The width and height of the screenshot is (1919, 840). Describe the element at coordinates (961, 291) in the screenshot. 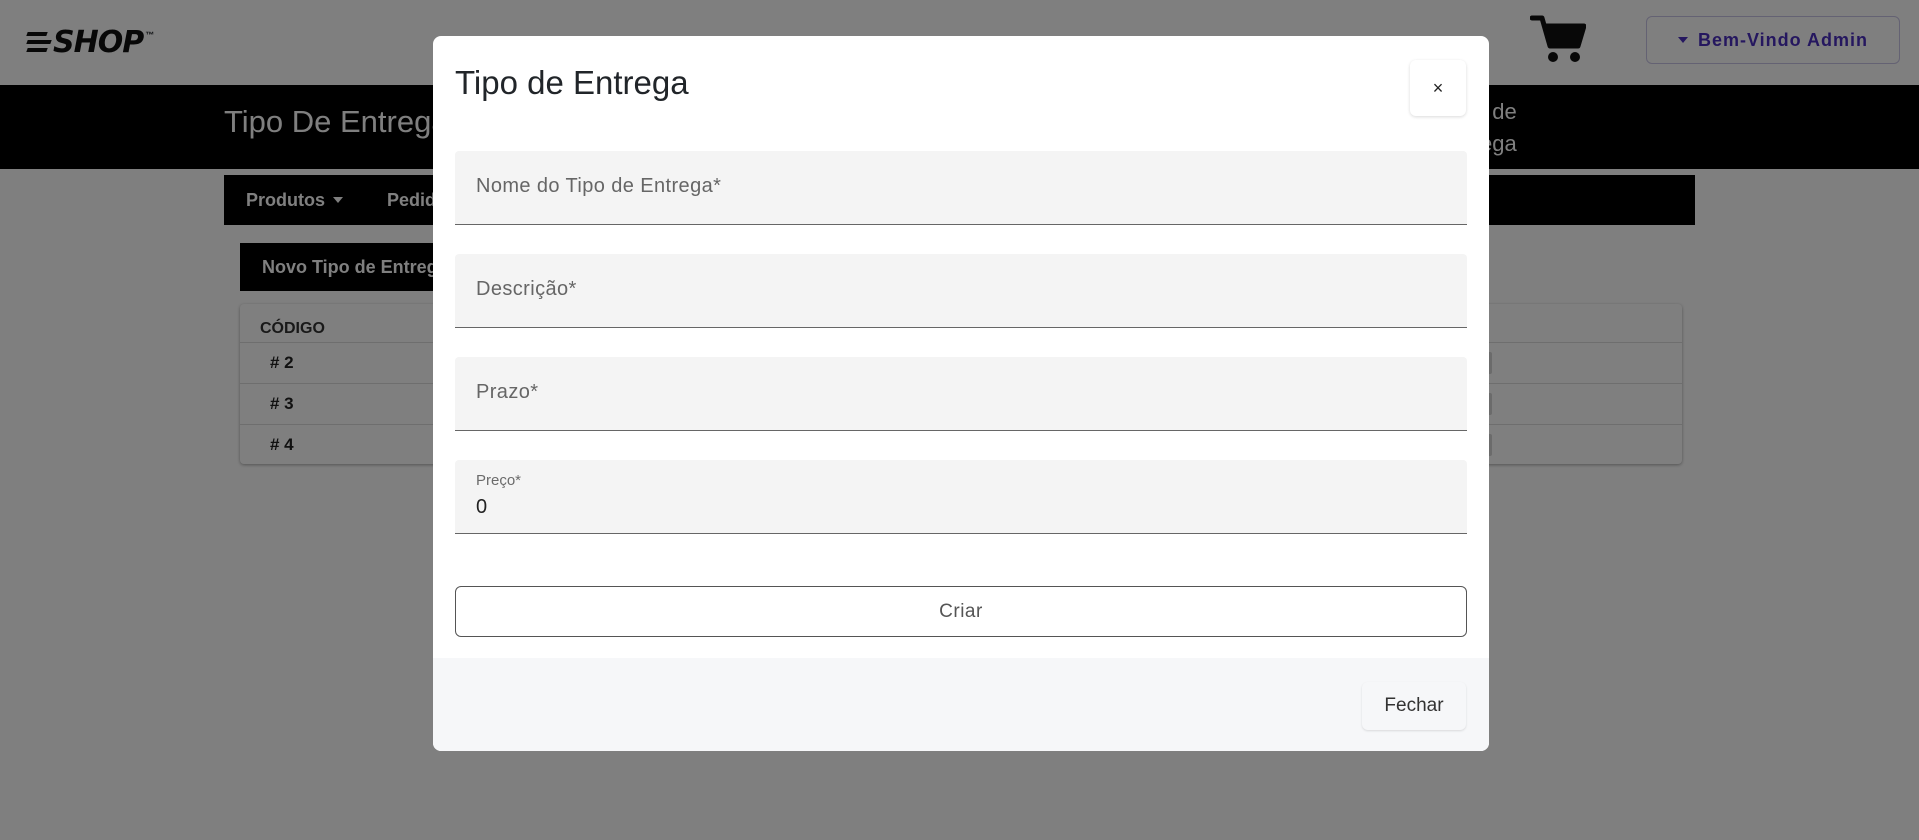

I see `description-field: Descrição*` at that location.